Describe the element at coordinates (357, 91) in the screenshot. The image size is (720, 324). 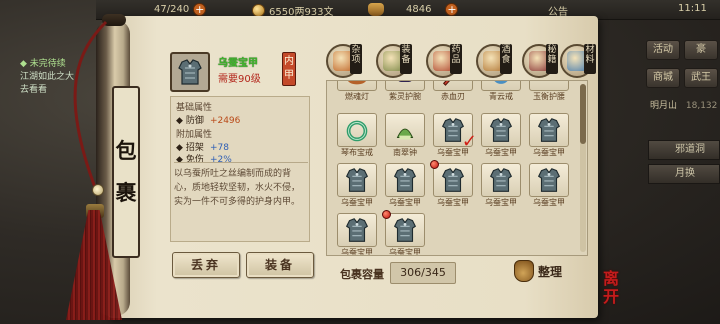
I see `inventory-item-cell: 燃魂灯` at that location.